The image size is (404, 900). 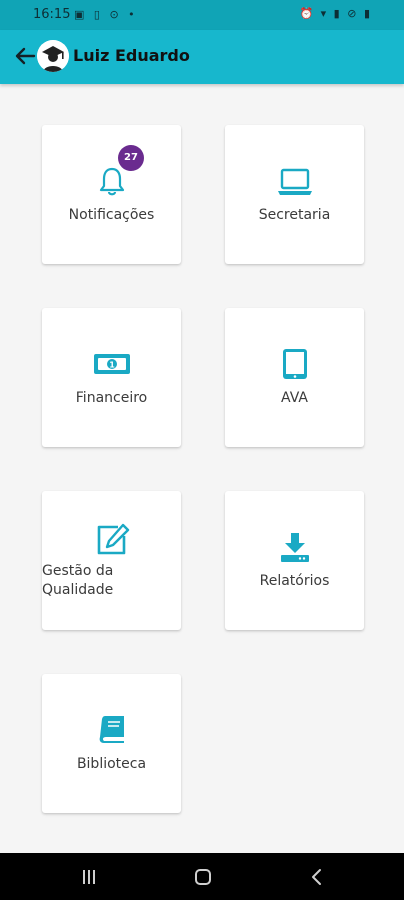 What do you see at coordinates (111, 398) in the screenshot?
I see `menu-card-label: Financeiro` at bounding box center [111, 398].